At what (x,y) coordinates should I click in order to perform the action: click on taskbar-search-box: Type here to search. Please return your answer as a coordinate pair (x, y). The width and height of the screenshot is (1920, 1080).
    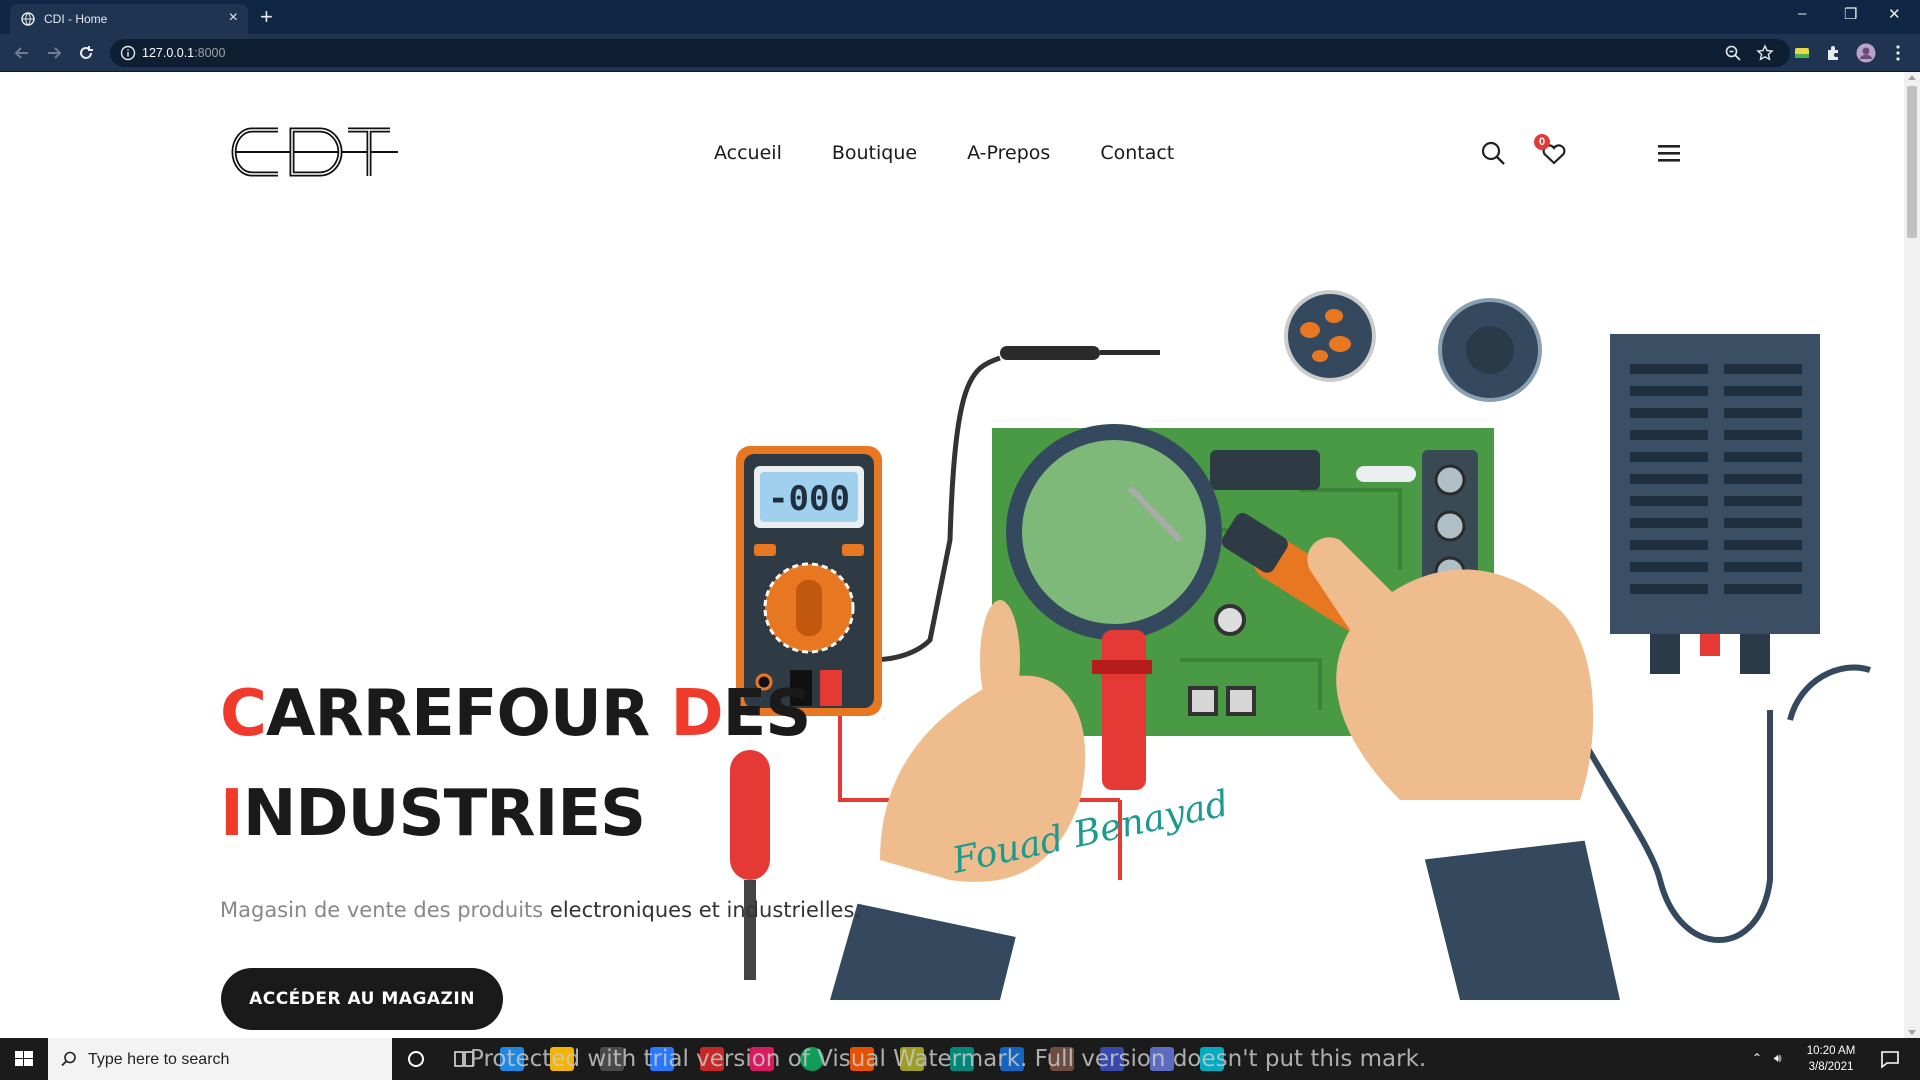
    Looking at the image, I should click on (220, 1059).